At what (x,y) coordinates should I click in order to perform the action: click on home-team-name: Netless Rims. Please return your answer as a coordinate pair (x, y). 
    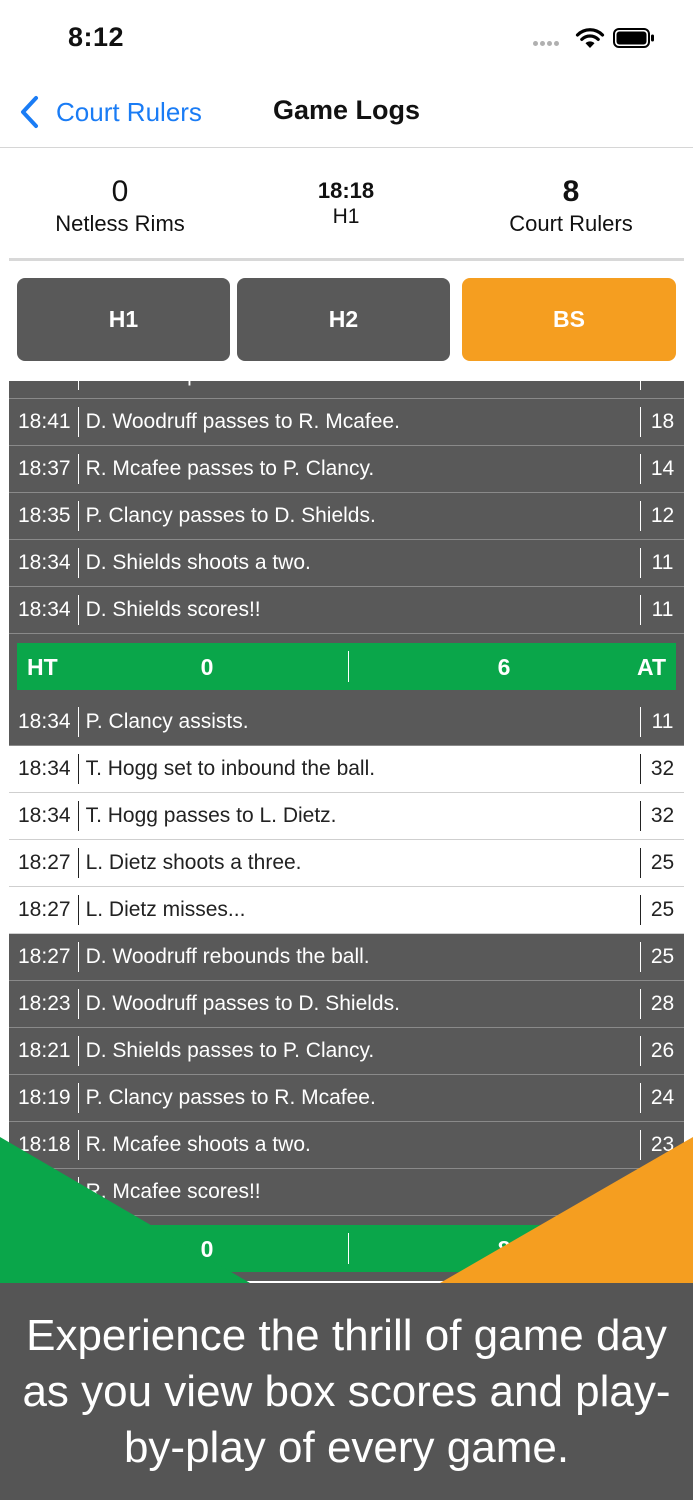
    Looking at the image, I should click on (120, 223).